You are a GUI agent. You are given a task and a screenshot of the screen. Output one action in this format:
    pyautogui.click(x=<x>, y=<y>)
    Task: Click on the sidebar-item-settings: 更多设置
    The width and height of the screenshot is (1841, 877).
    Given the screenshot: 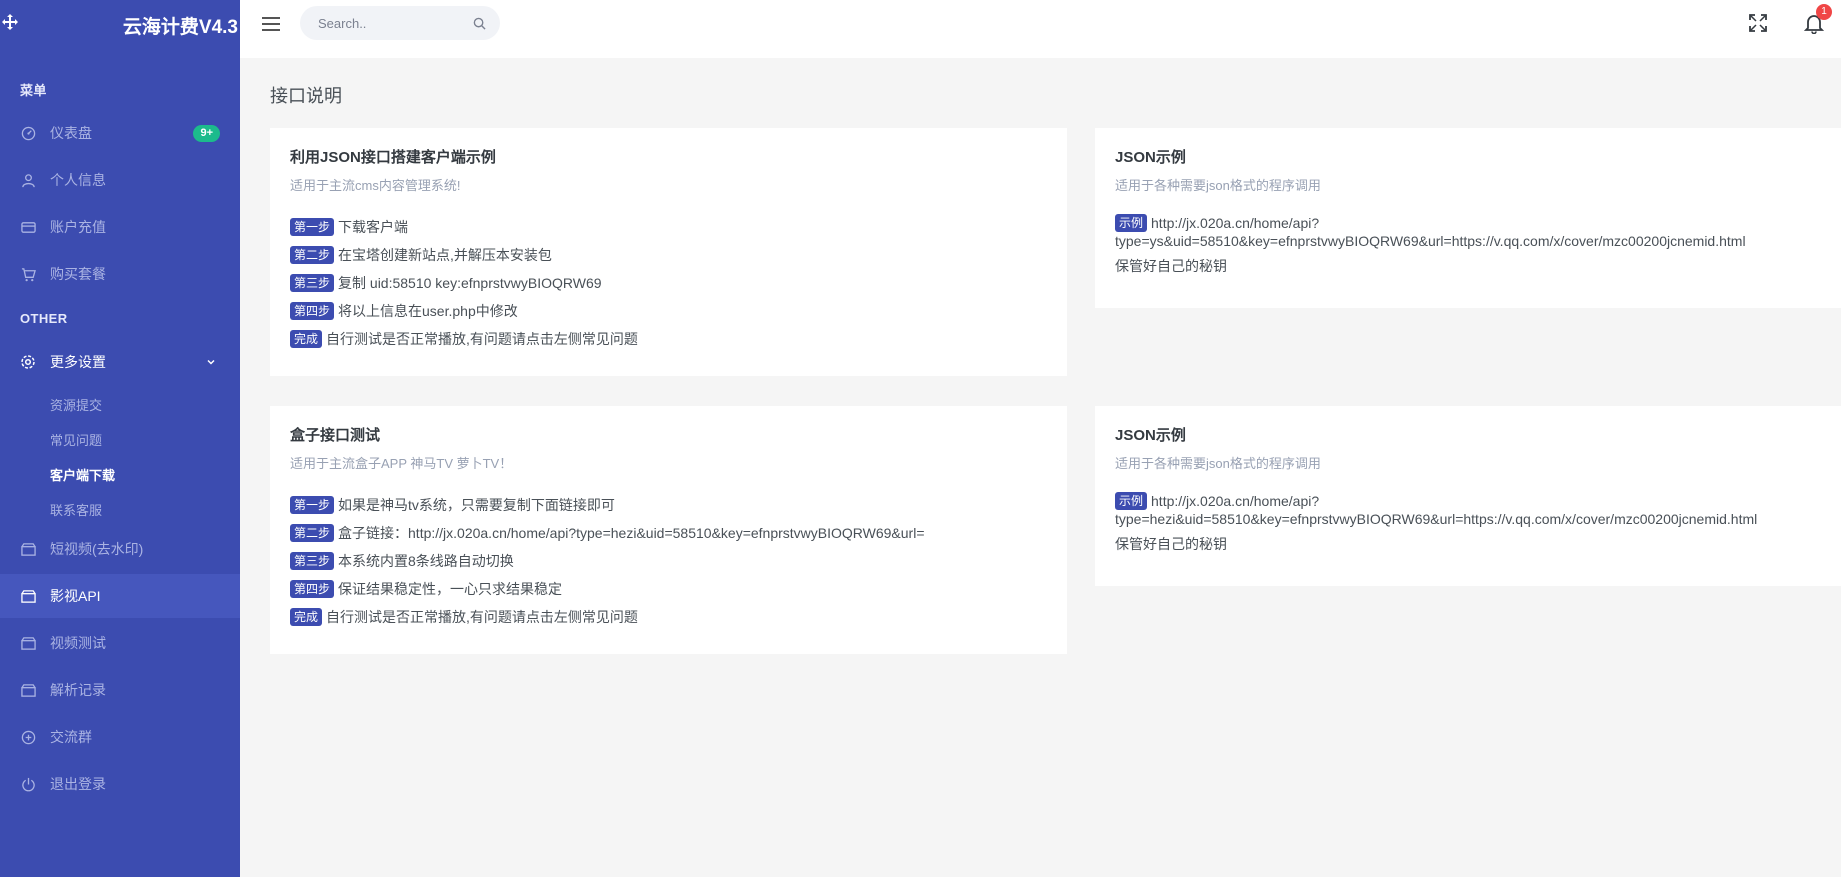 What is the action you would take?
    pyautogui.click(x=120, y=362)
    